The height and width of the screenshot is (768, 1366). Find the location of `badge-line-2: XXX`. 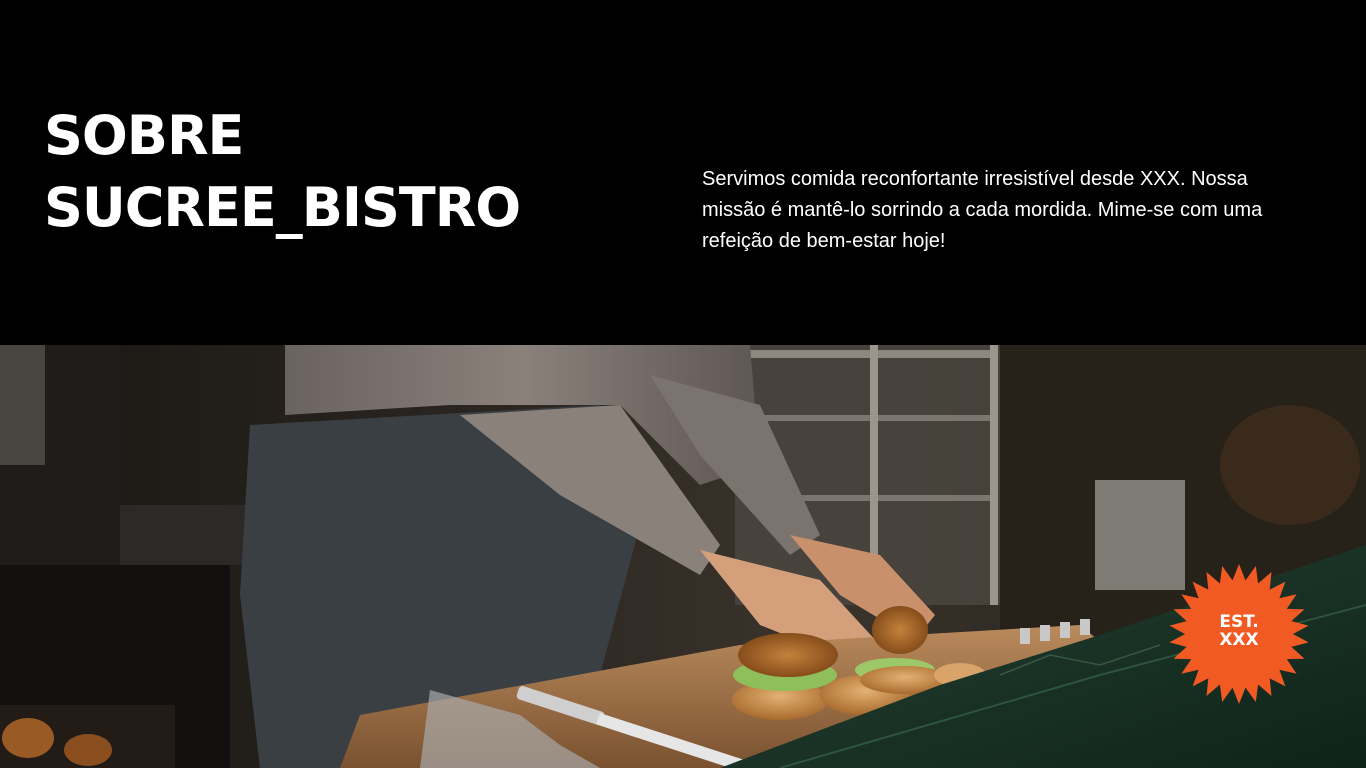

badge-line-2: XXX is located at coordinates (1239, 640).